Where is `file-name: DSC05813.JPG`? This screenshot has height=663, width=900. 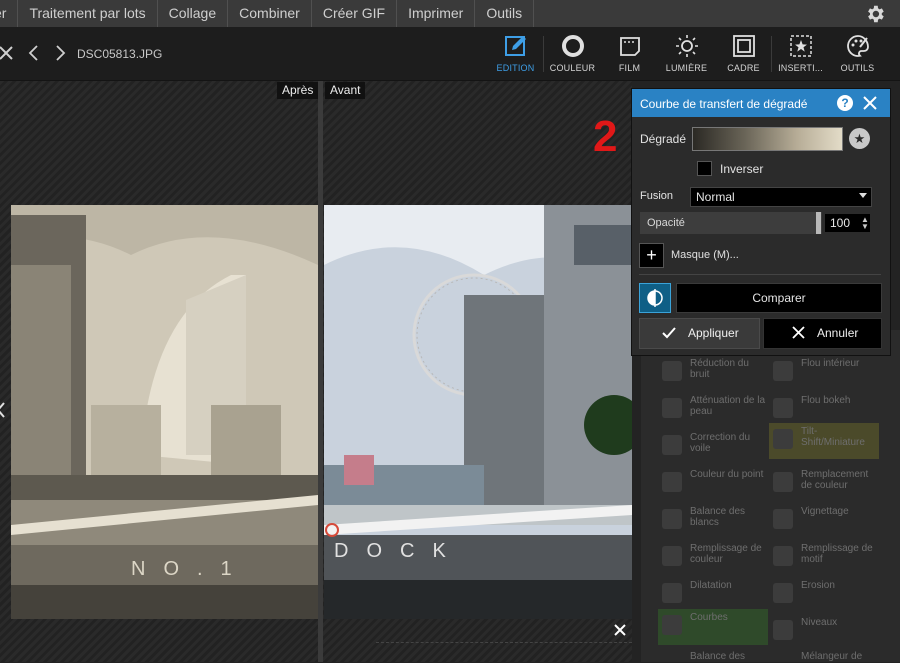 file-name: DSC05813.JPG is located at coordinates (120, 54).